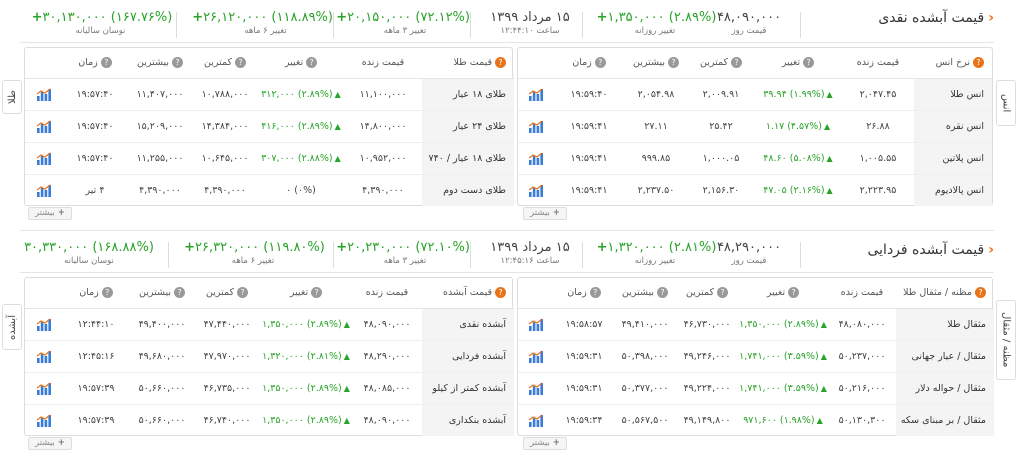  Describe the element at coordinates (468, 158) in the screenshot. I see `row-name: طلای ۱۸ عیار / ۷۴۰` at that location.